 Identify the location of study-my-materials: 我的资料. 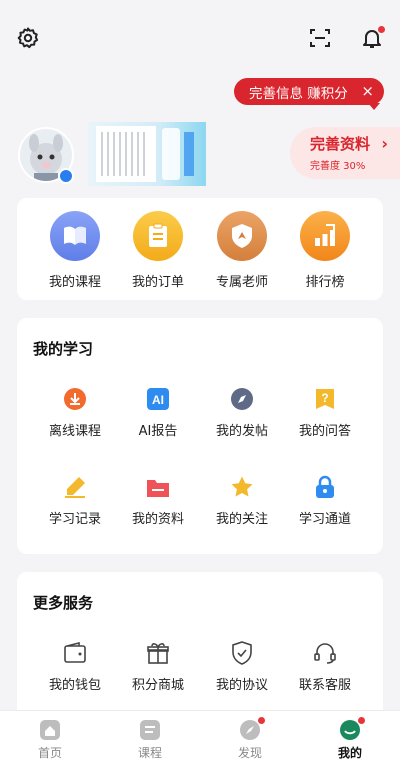
(158, 500).